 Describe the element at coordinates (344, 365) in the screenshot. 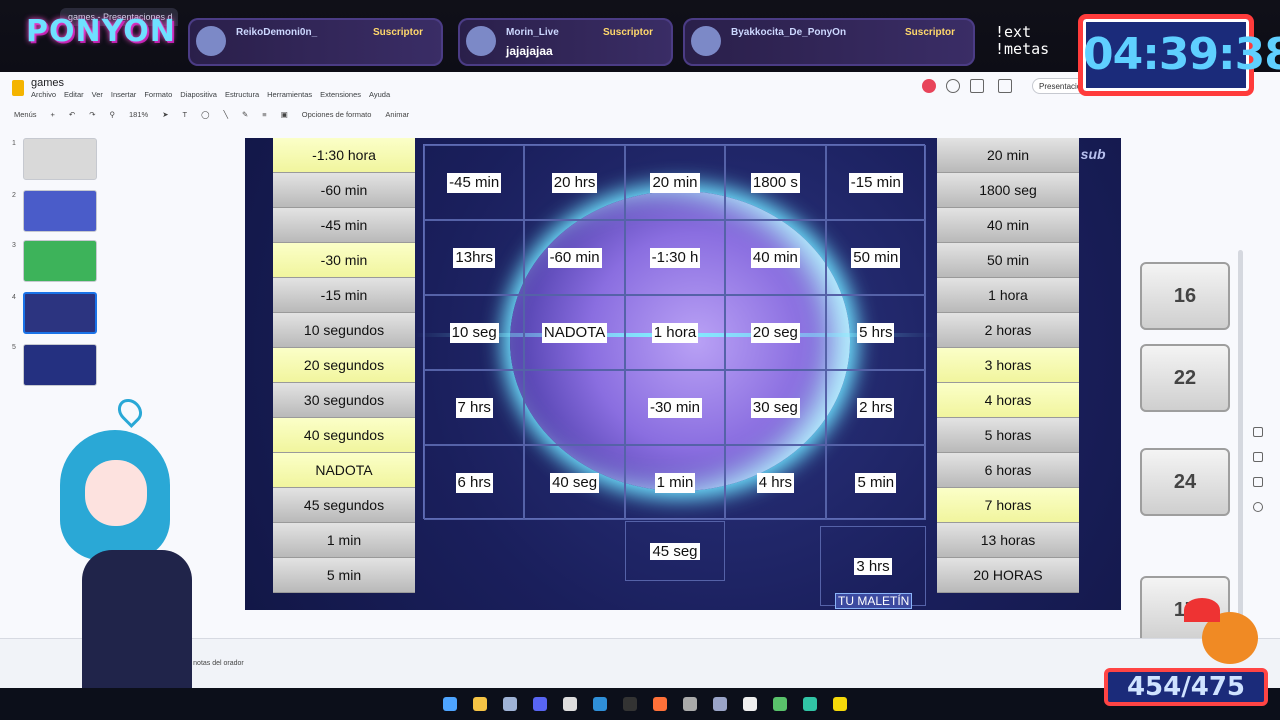

I see `list-item: 20 segundos` at that location.